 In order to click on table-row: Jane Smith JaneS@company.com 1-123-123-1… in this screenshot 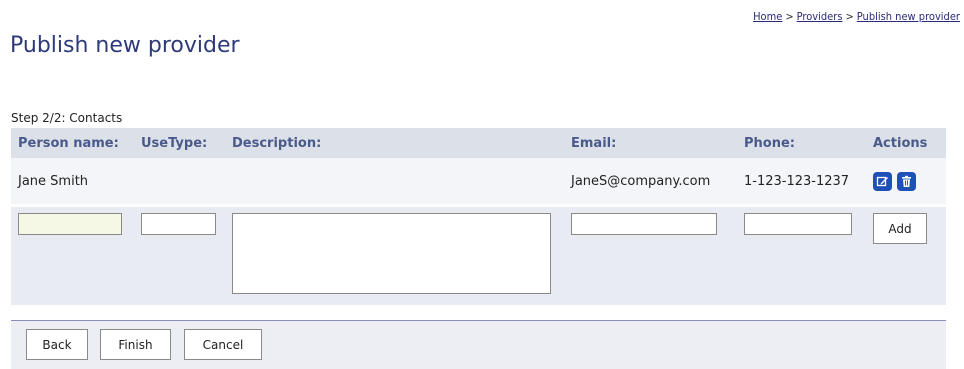, I will do `click(478, 181)`.